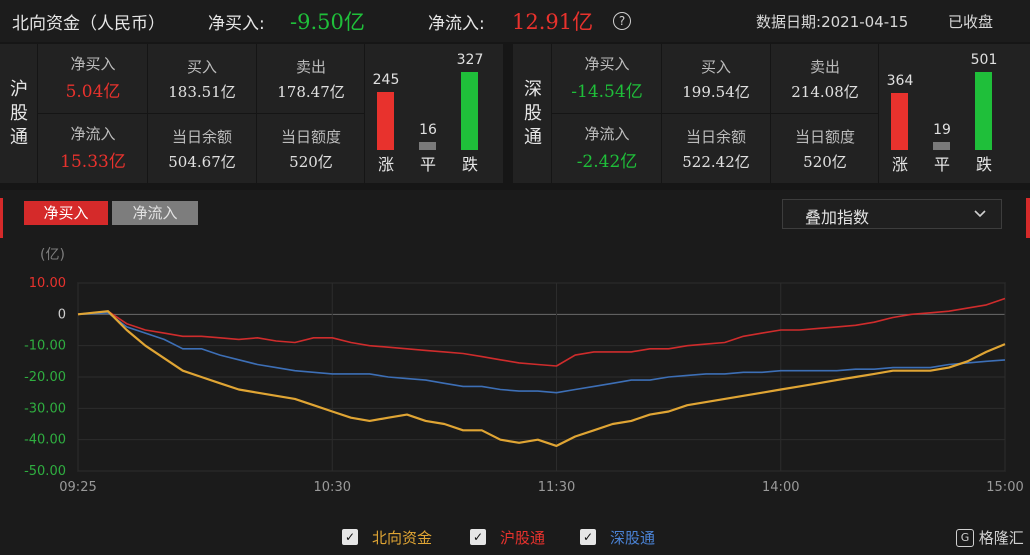 The image size is (1030, 555). I want to click on sh-net-inflow-value: 15.33亿, so click(93, 162).